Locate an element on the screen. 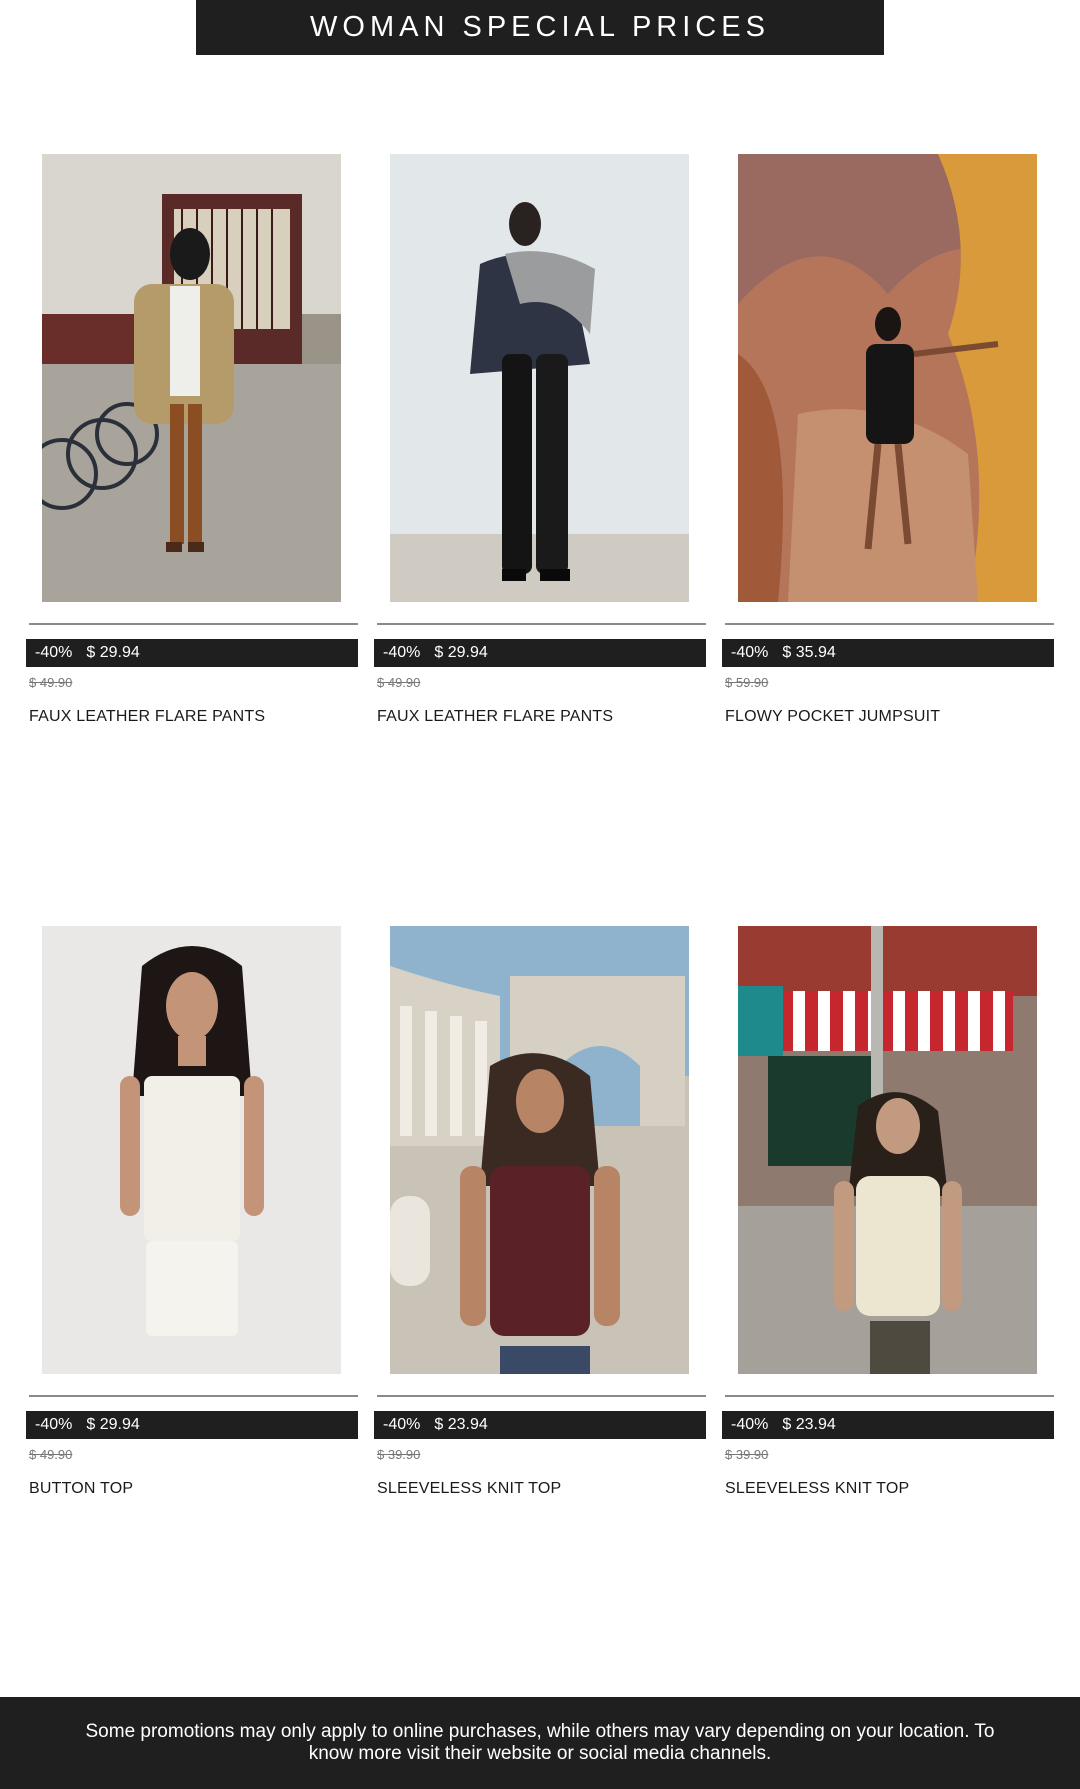 This screenshot has width=1080, height=1789. product-name: BUTTON TOP is located at coordinates (81, 1489).